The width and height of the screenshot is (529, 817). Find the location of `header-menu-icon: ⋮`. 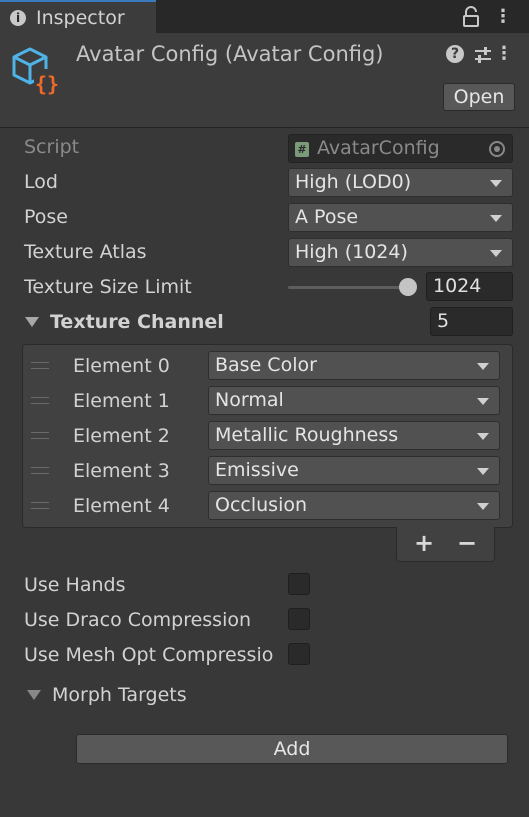

header-menu-icon: ⋮ is located at coordinates (504, 54).